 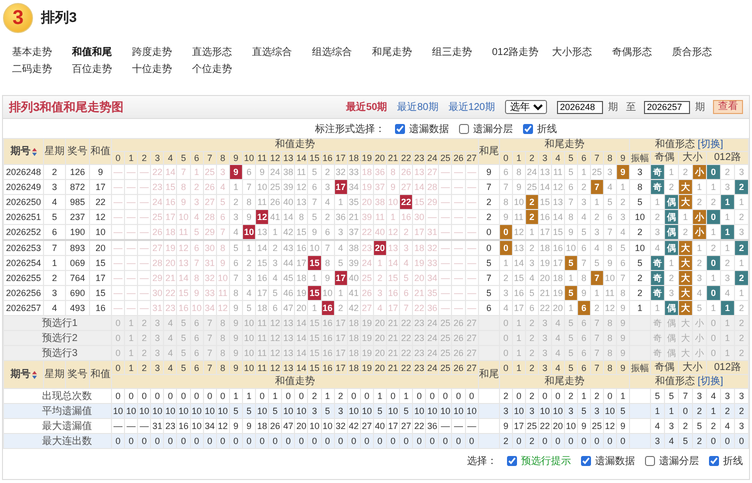 What do you see at coordinates (58, 396) in the screenshot?
I see `row-label: 出现总次数` at bounding box center [58, 396].